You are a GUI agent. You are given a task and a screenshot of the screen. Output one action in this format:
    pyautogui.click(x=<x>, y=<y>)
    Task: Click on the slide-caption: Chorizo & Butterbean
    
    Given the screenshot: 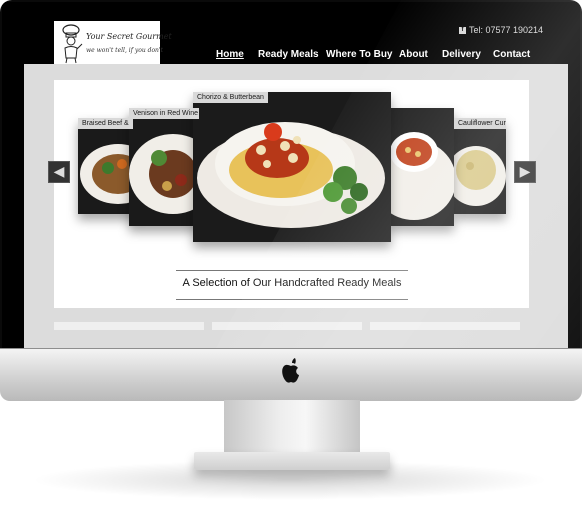 What is the action you would take?
    pyautogui.click(x=230, y=97)
    